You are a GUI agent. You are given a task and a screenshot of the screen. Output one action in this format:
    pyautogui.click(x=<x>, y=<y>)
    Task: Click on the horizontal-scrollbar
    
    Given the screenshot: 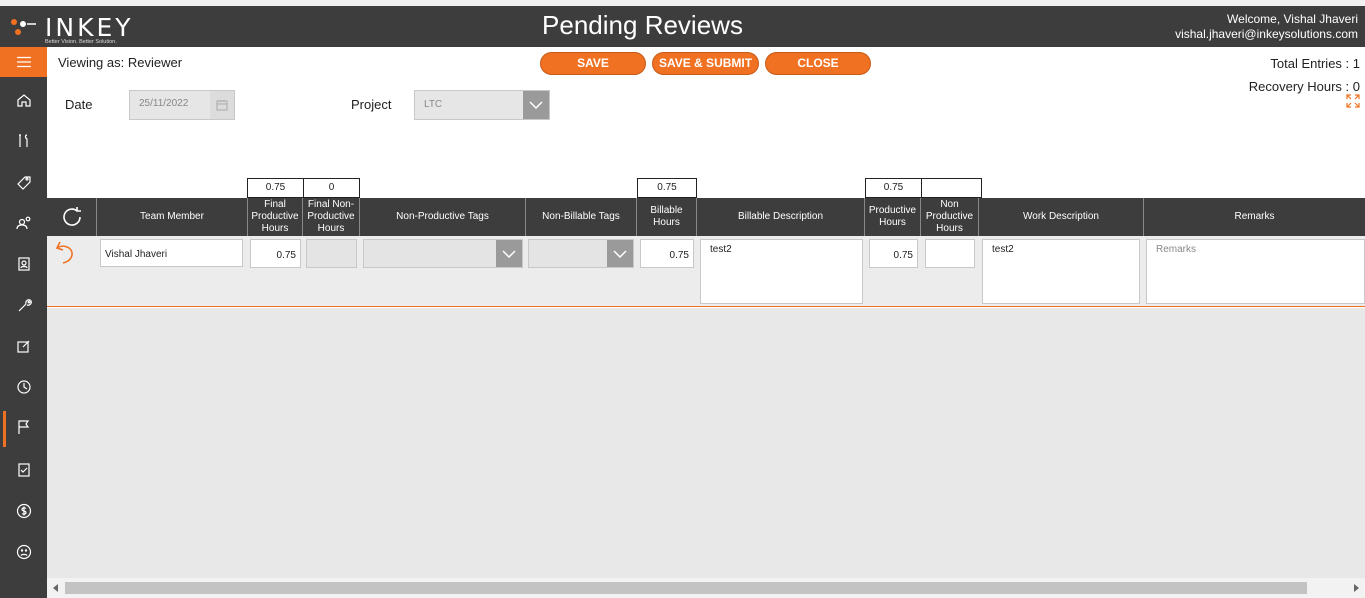 What is the action you would take?
    pyautogui.click(x=706, y=588)
    